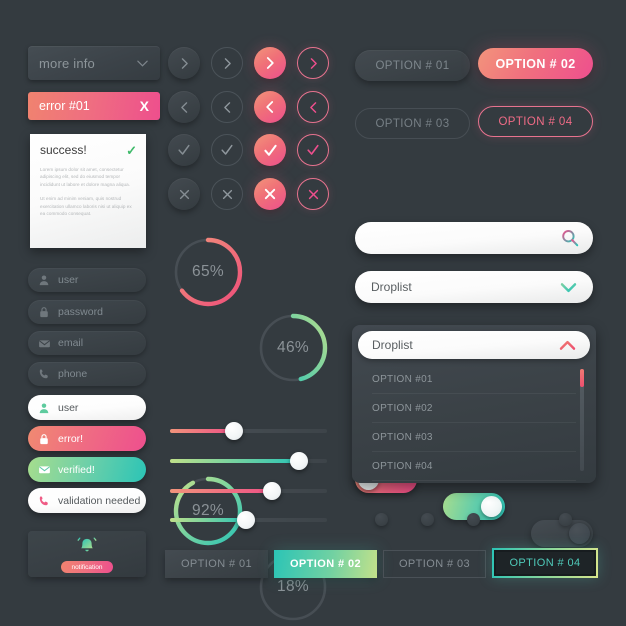  I want to click on input-field-phone: phone, so click(87, 374).